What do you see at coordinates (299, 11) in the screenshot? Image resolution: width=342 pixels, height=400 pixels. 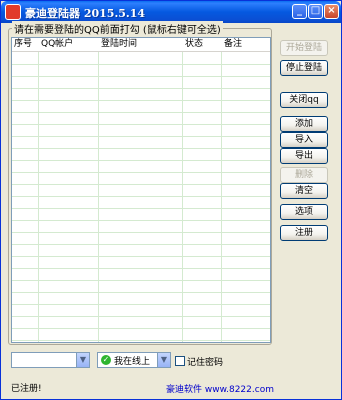 I see `minimize-button: _` at bounding box center [299, 11].